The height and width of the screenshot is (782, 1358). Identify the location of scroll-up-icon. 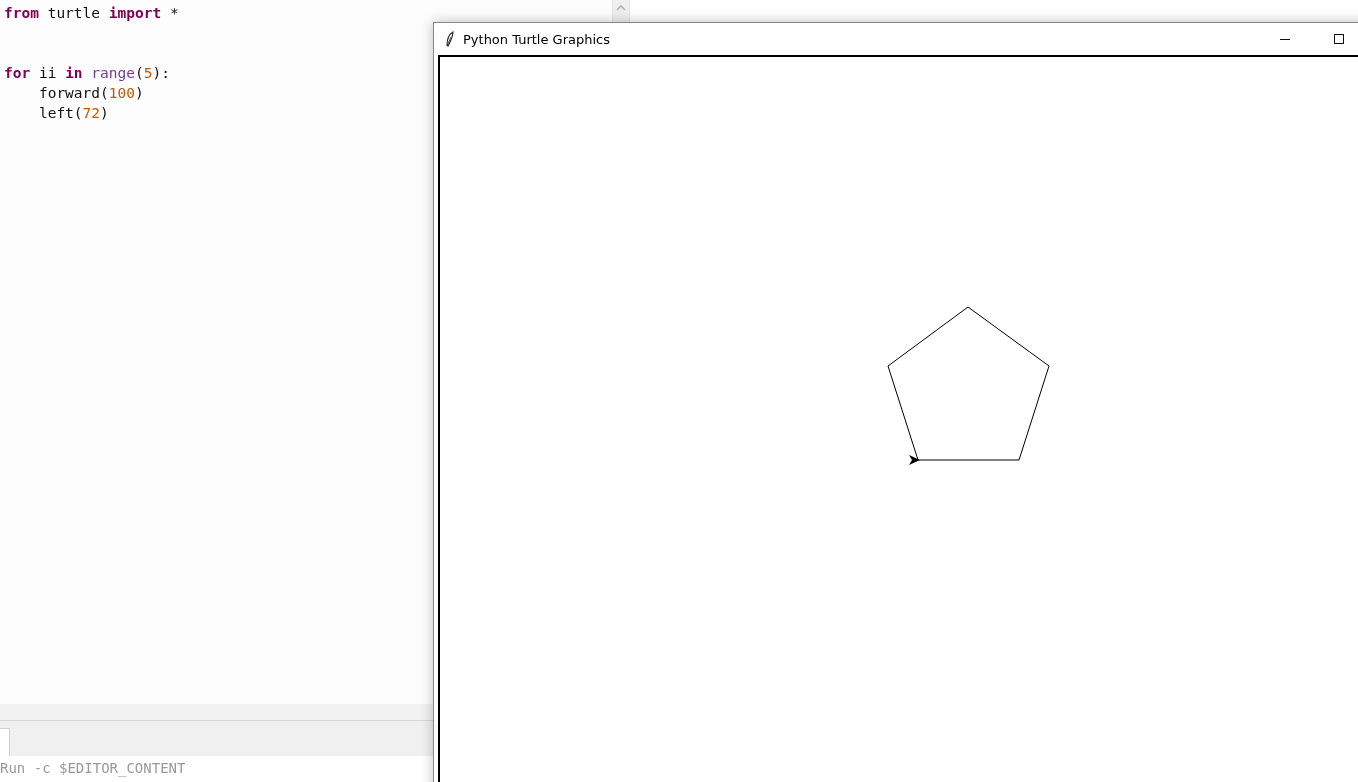
(621, 7).